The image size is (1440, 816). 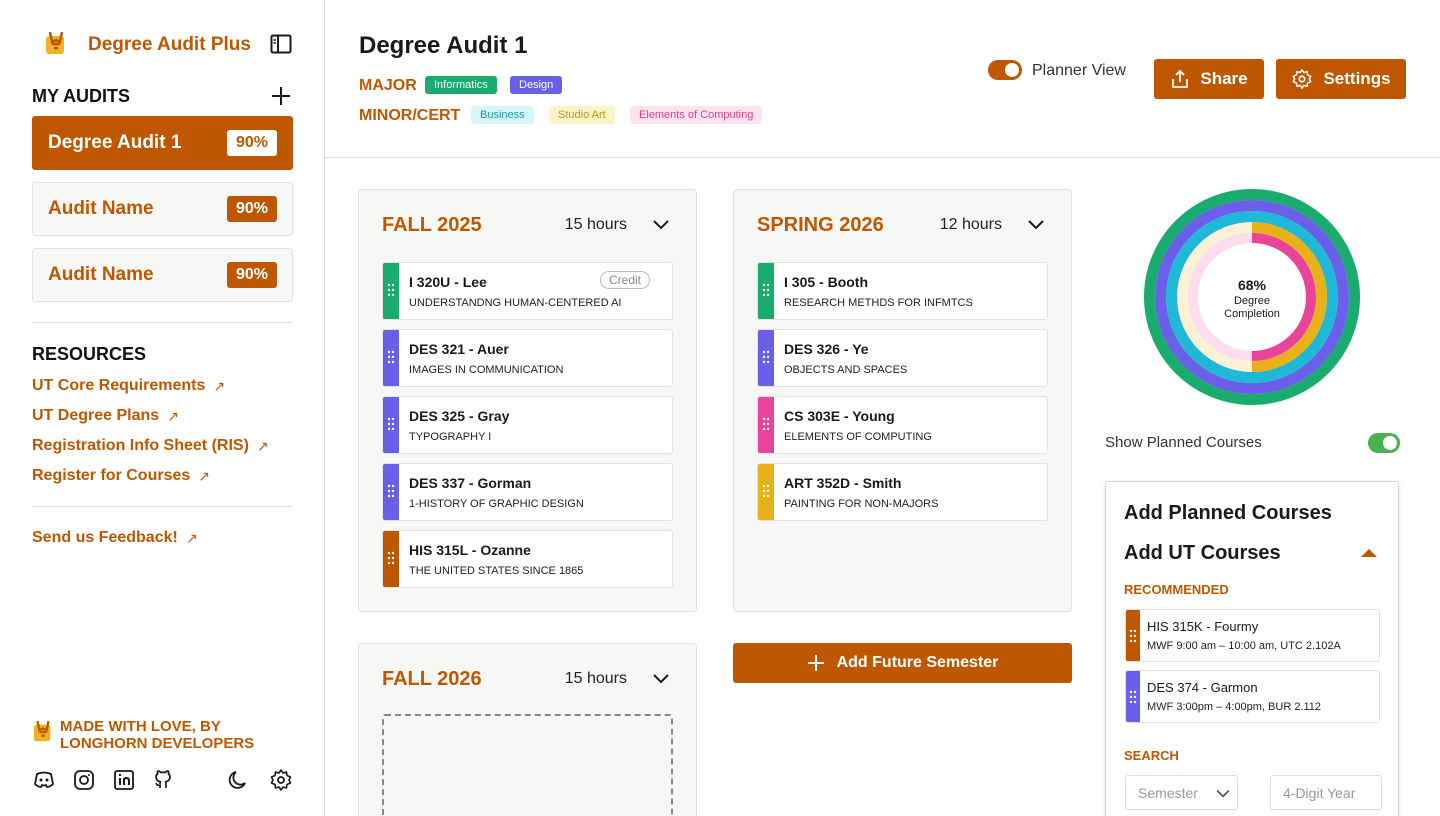 I want to click on course-schedule: MWF 3:00pm – 4:00pm, BUR 2.112, so click(x=1234, y=707).